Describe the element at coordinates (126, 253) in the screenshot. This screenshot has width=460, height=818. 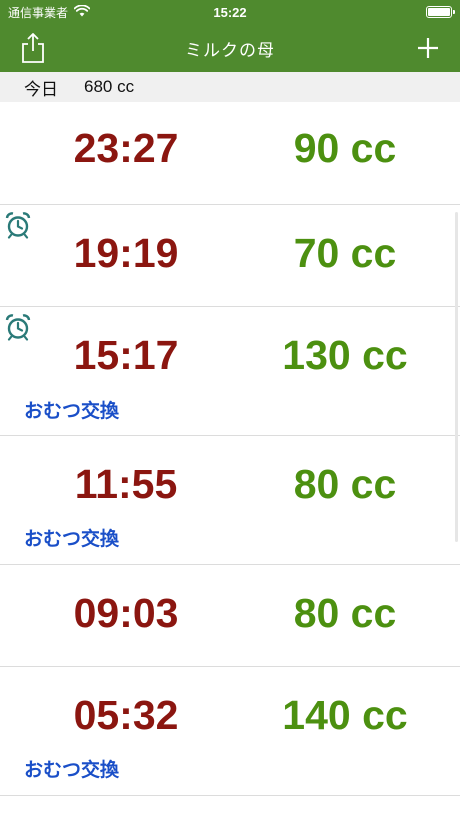
I see `entry-time: 19:19` at that location.